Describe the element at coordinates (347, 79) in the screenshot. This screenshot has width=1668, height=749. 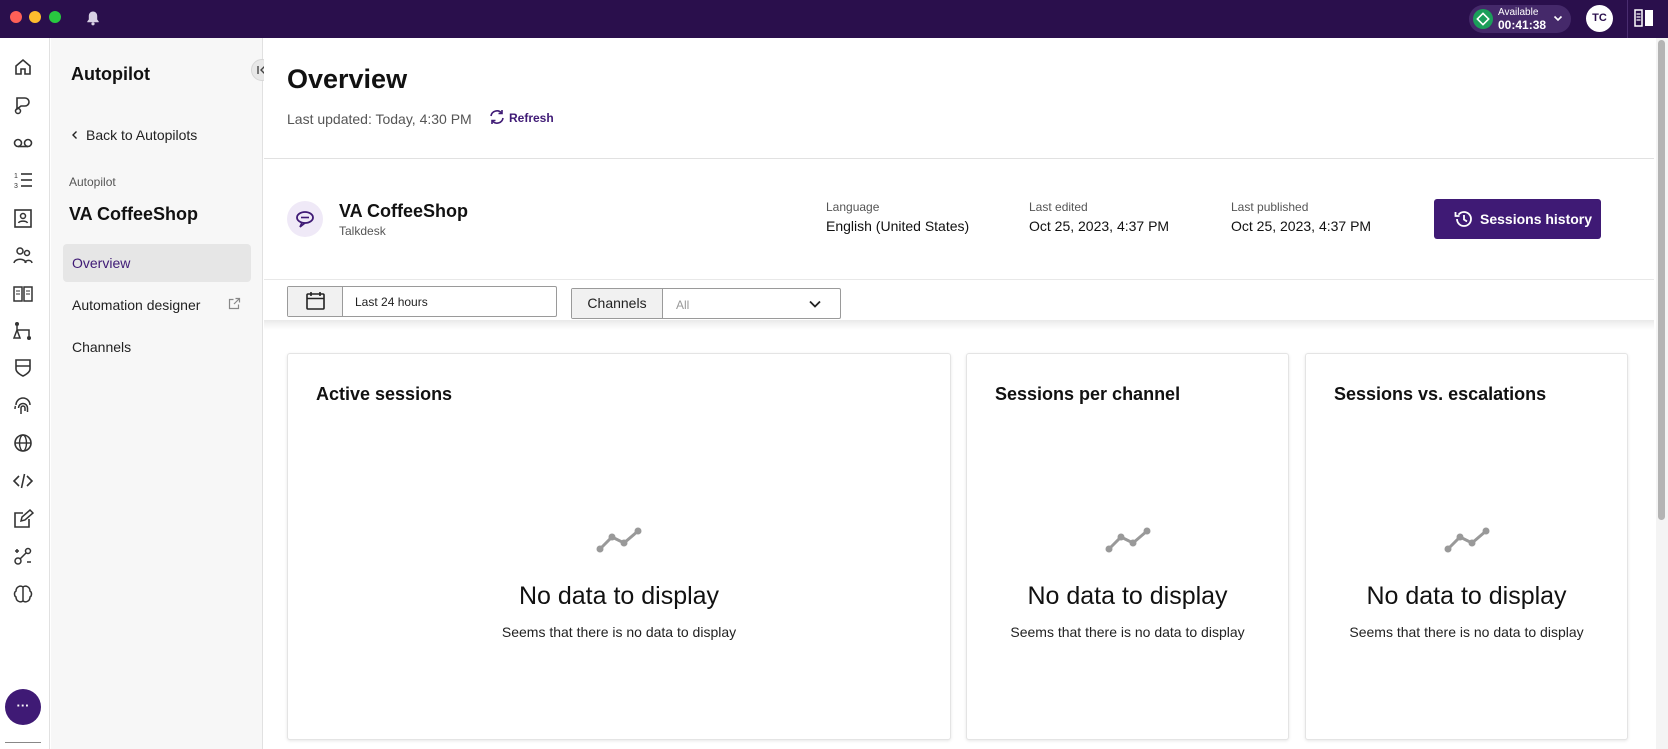
I see `page-title: Overview` at that location.